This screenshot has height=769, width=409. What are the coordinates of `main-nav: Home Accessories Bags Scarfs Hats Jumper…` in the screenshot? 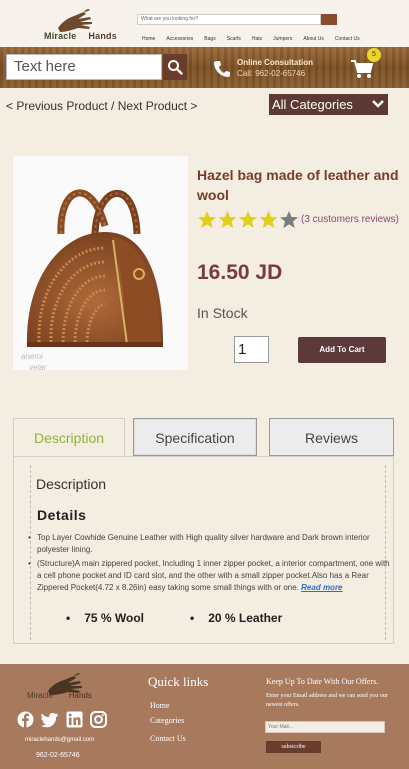 It's located at (256, 39).